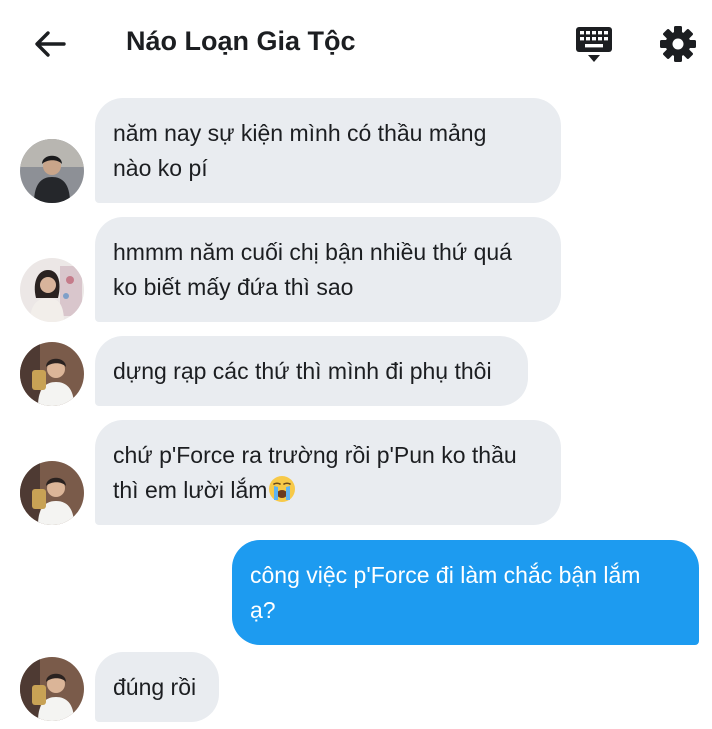 This screenshot has height=729, width=712. I want to click on keyboard-icon, so click(594, 44).